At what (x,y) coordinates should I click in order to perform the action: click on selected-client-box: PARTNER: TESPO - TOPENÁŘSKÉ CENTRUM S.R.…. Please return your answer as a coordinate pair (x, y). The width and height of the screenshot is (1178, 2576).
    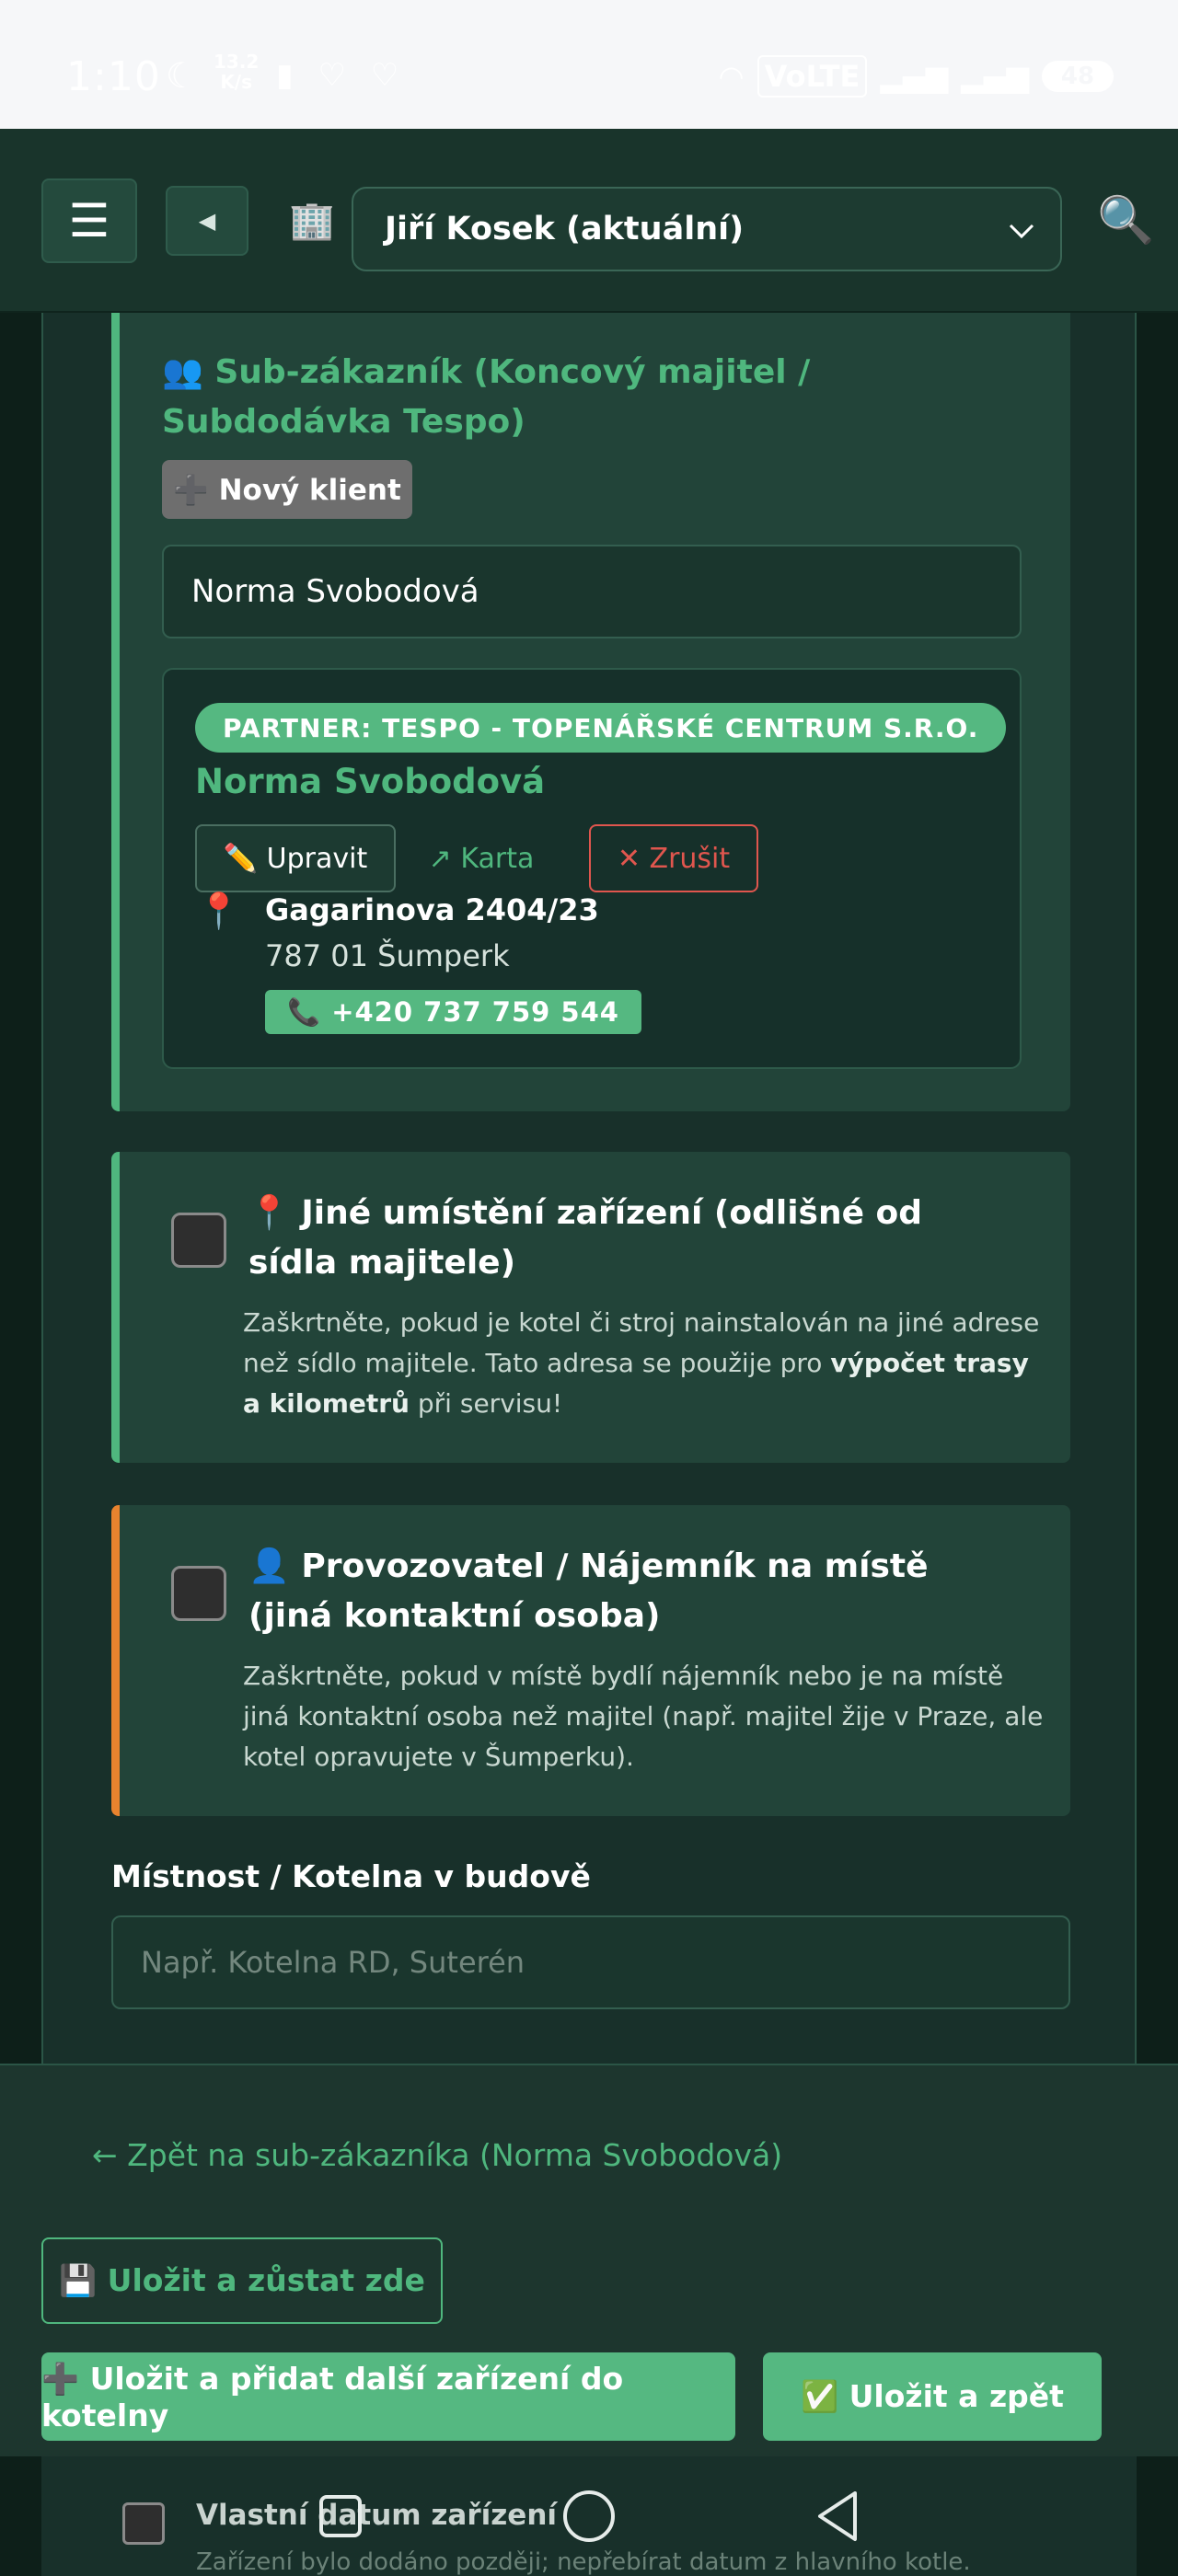
    Looking at the image, I should click on (592, 868).